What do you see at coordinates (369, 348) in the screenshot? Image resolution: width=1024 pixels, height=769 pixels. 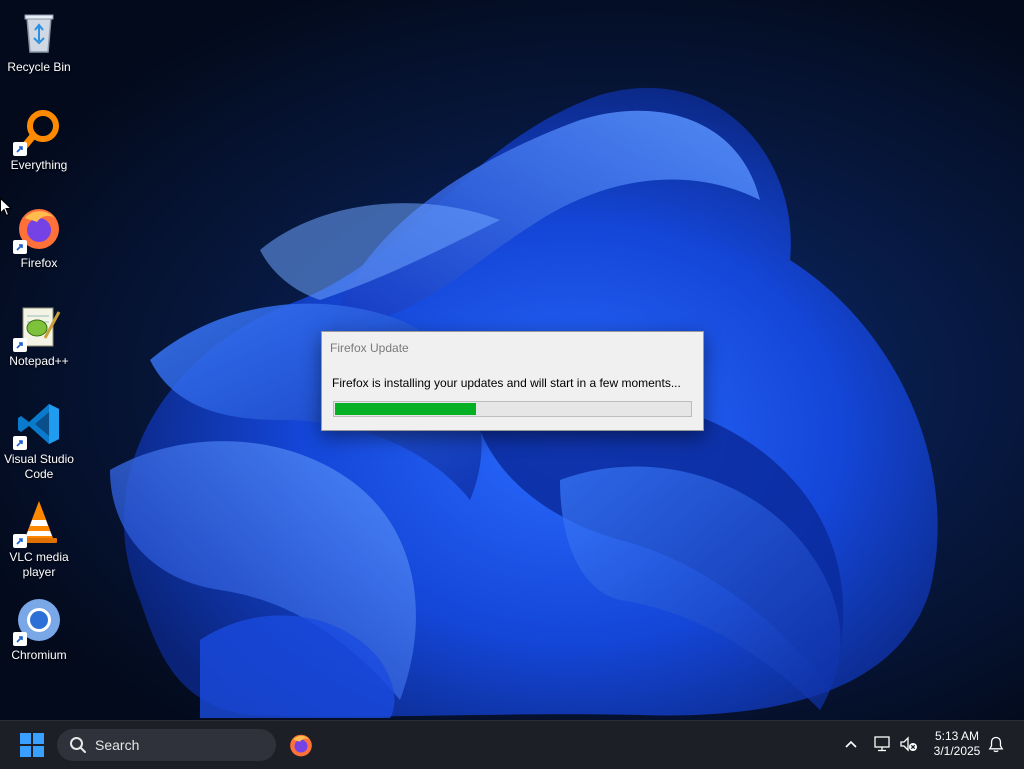 I see `dialog-title: Firefox Update` at bounding box center [369, 348].